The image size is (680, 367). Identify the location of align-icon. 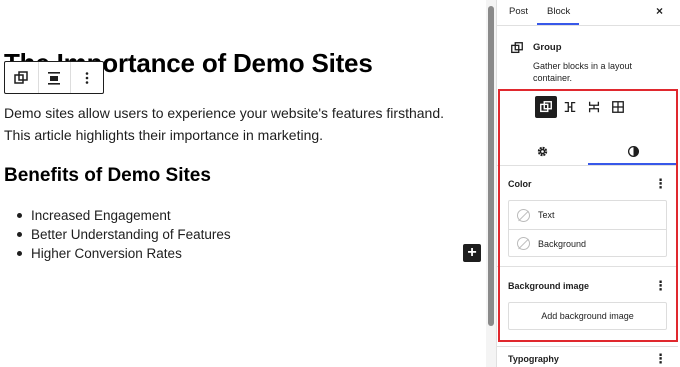
(54, 78).